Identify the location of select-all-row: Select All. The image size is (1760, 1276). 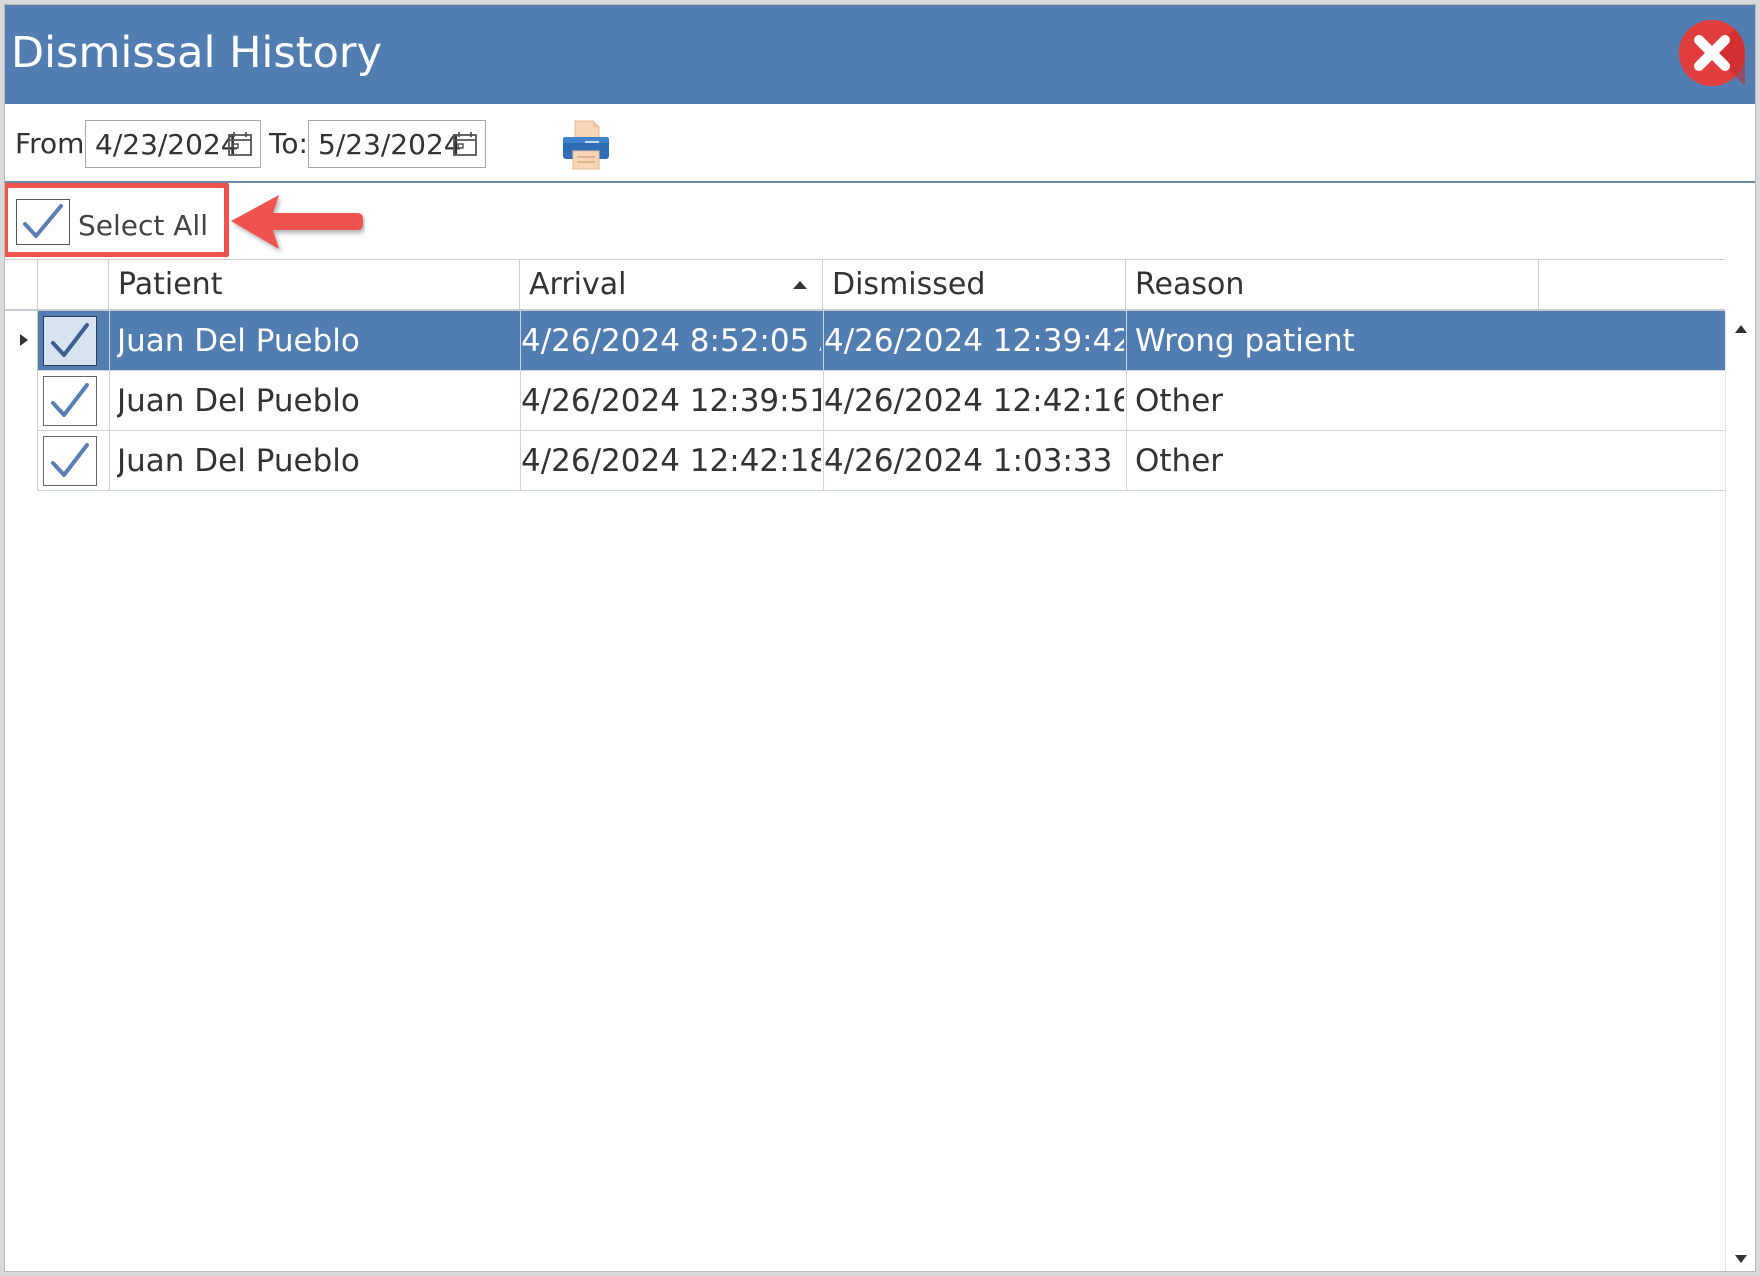
(880, 221).